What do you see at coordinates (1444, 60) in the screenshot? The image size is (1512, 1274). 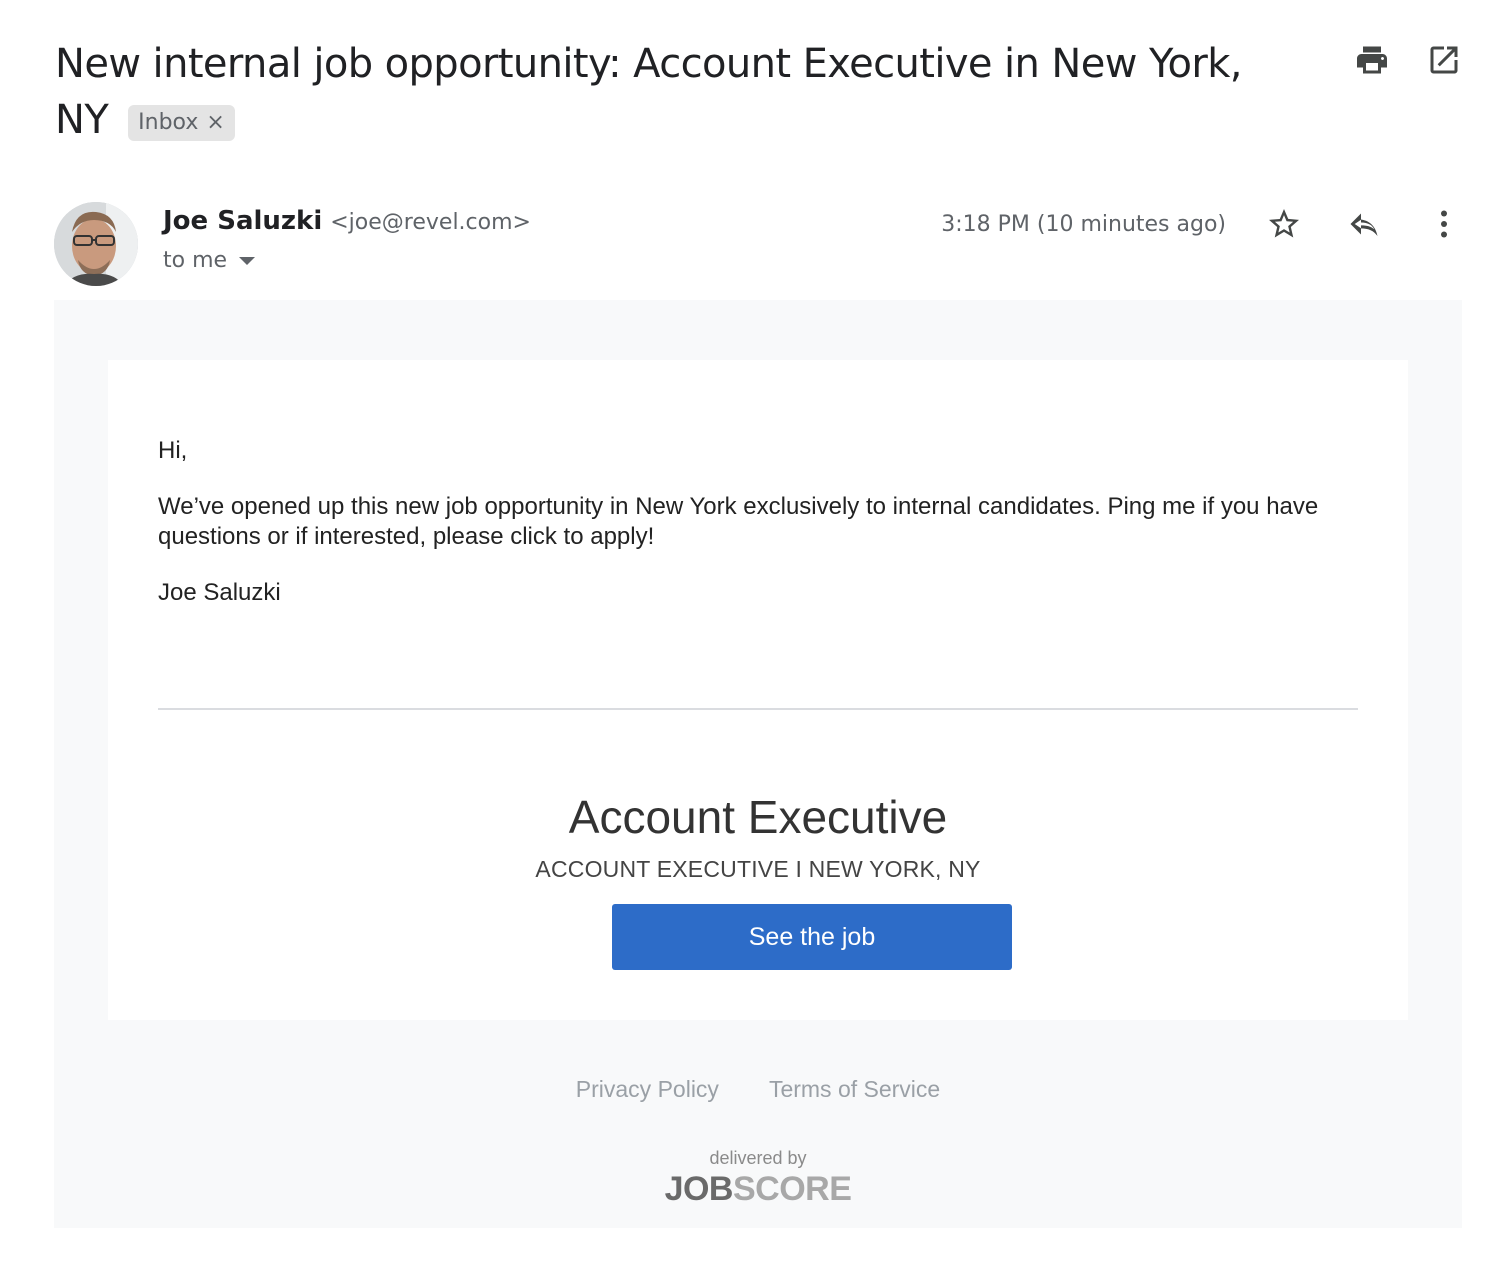 I see `open-in-new-window-icon` at bounding box center [1444, 60].